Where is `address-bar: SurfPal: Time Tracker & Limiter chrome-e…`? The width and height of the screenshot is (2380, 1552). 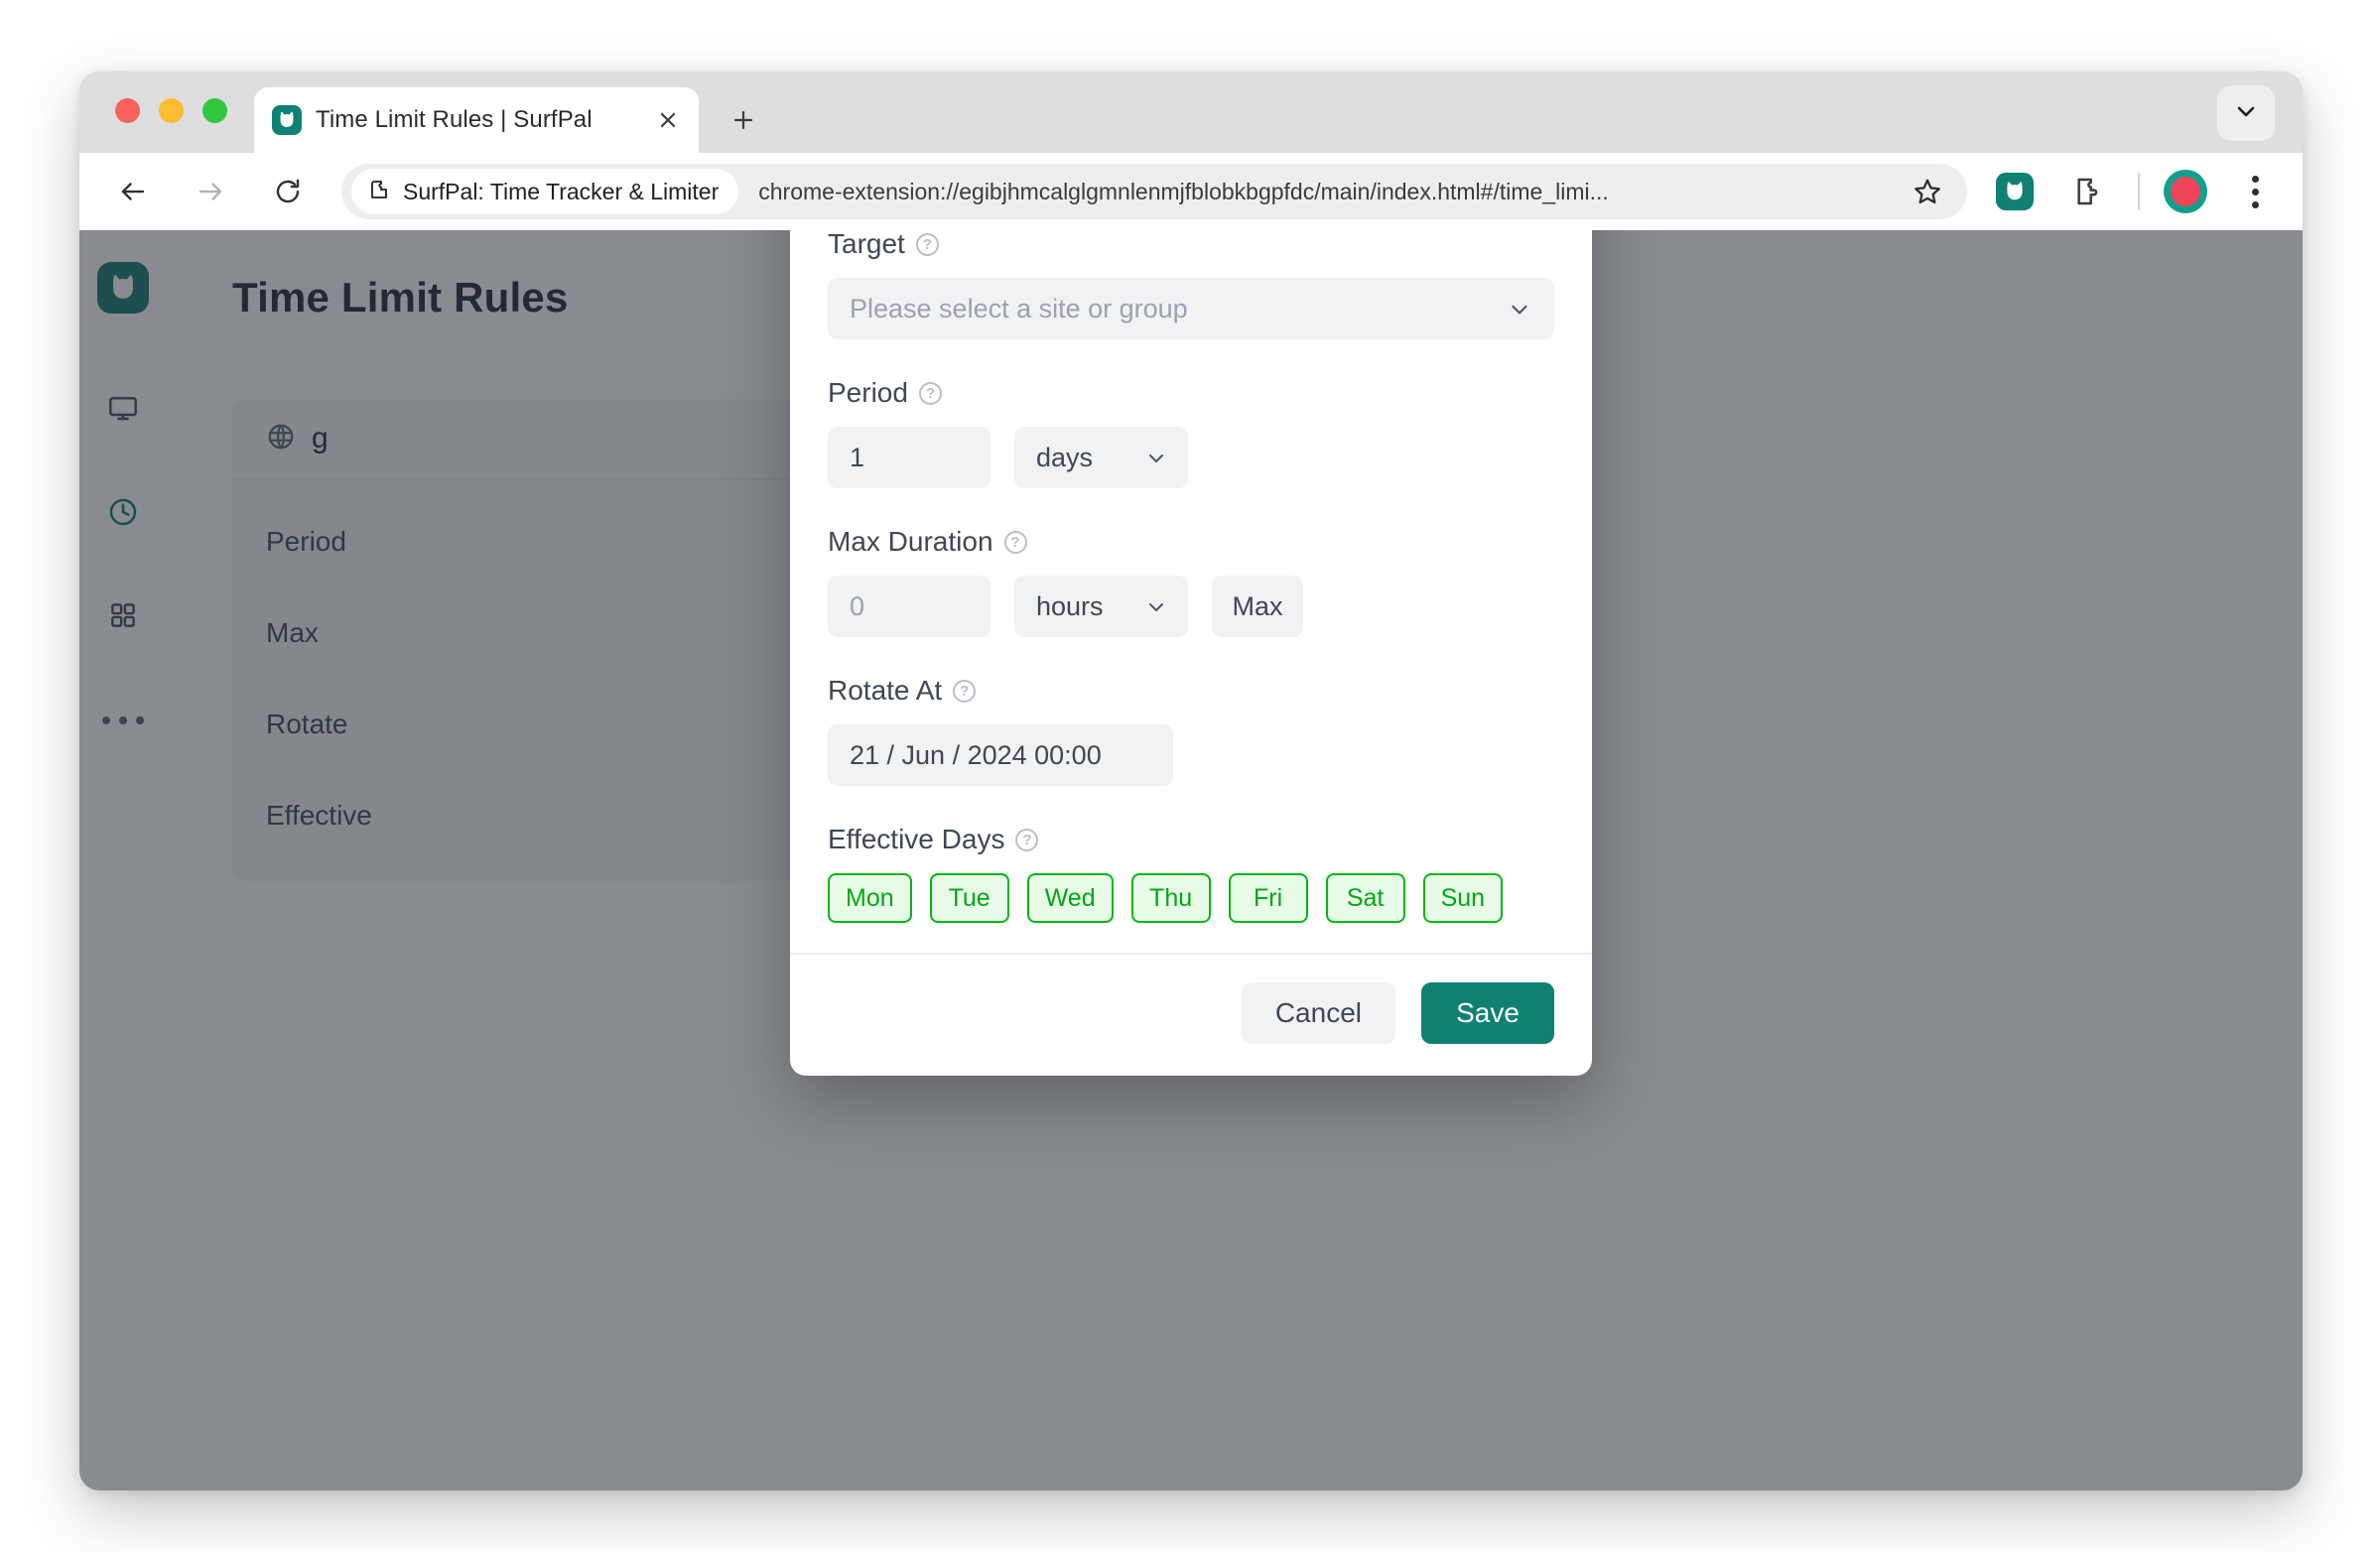
address-bar: SurfPal: Time Tracker & Limiter chrome-e… is located at coordinates (1154, 191).